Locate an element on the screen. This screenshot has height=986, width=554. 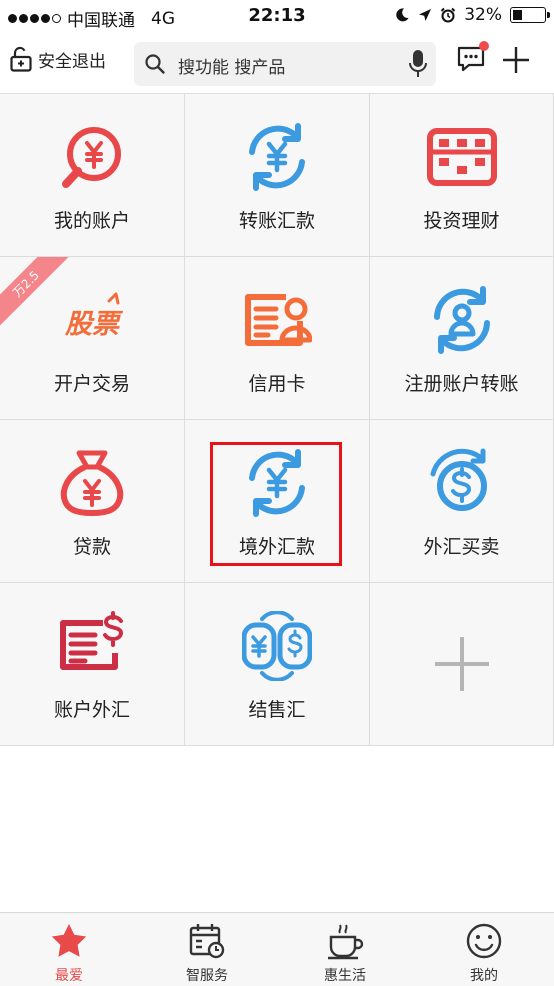
add-button is located at coordinates (516, 62).